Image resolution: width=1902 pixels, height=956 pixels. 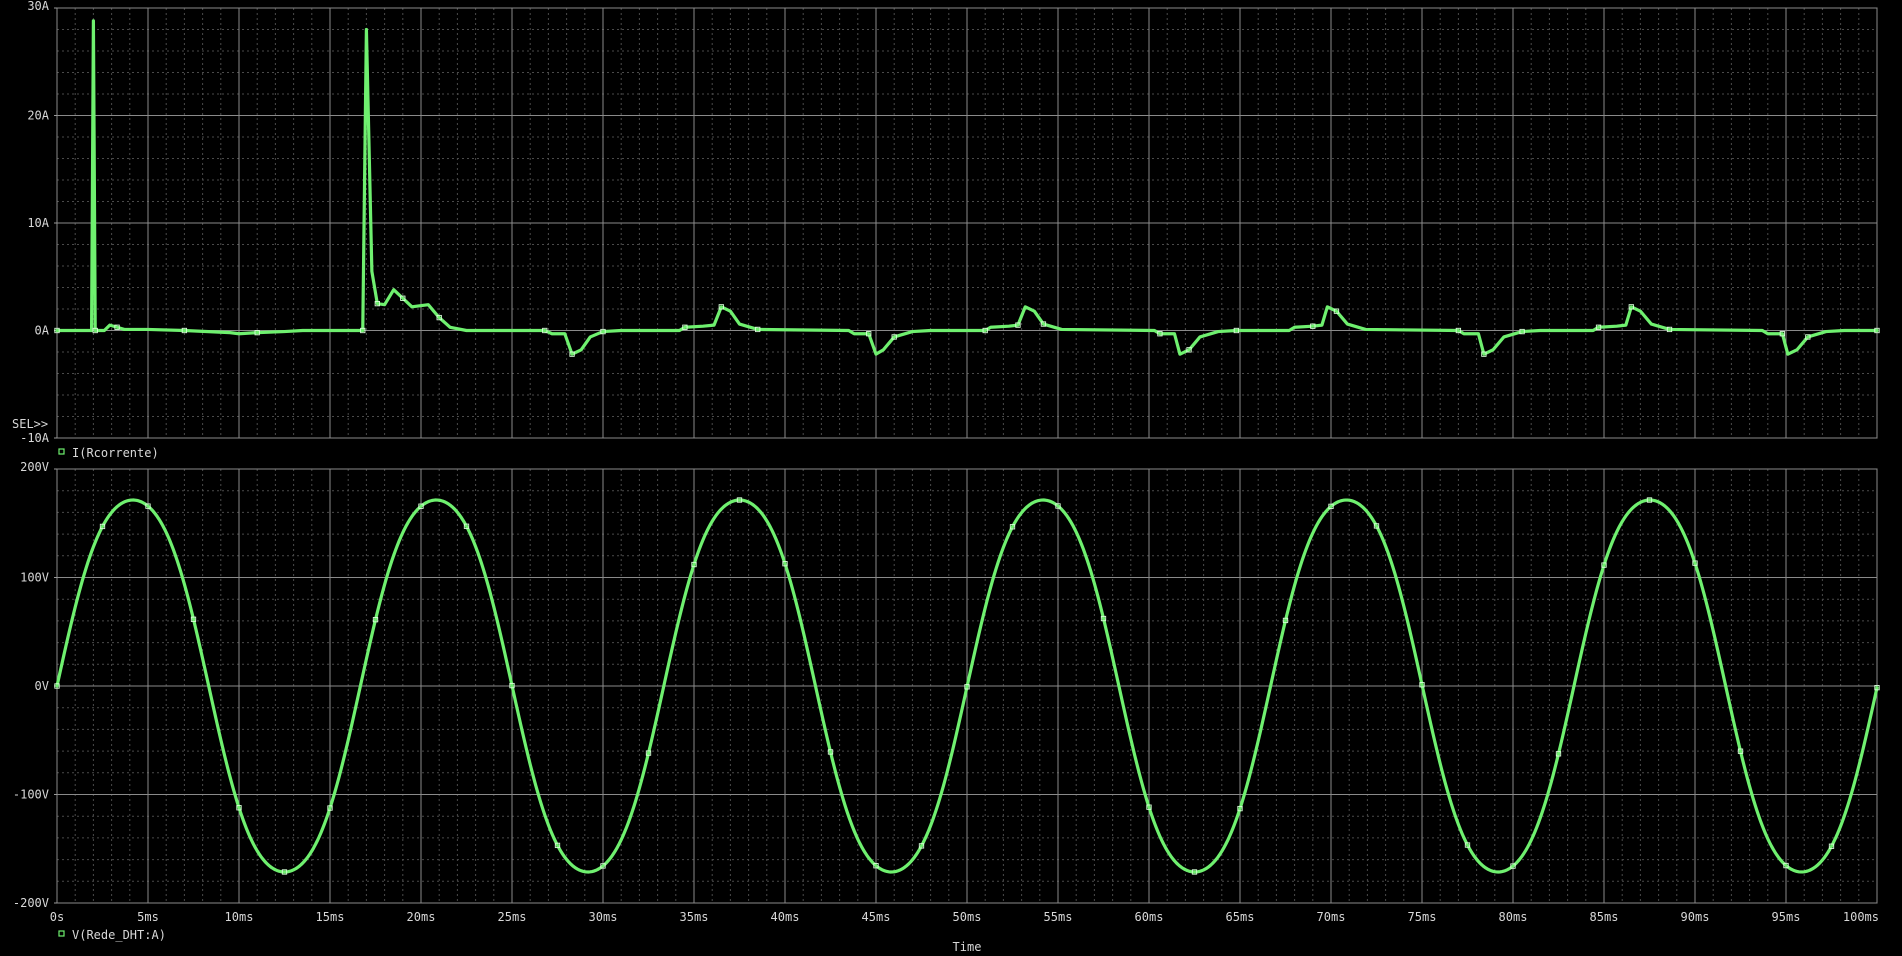 What do you see at coordinates (603, 917) in the screenshot?
I see `time-tick-label: 30ms` at bounding box center [603, 917].